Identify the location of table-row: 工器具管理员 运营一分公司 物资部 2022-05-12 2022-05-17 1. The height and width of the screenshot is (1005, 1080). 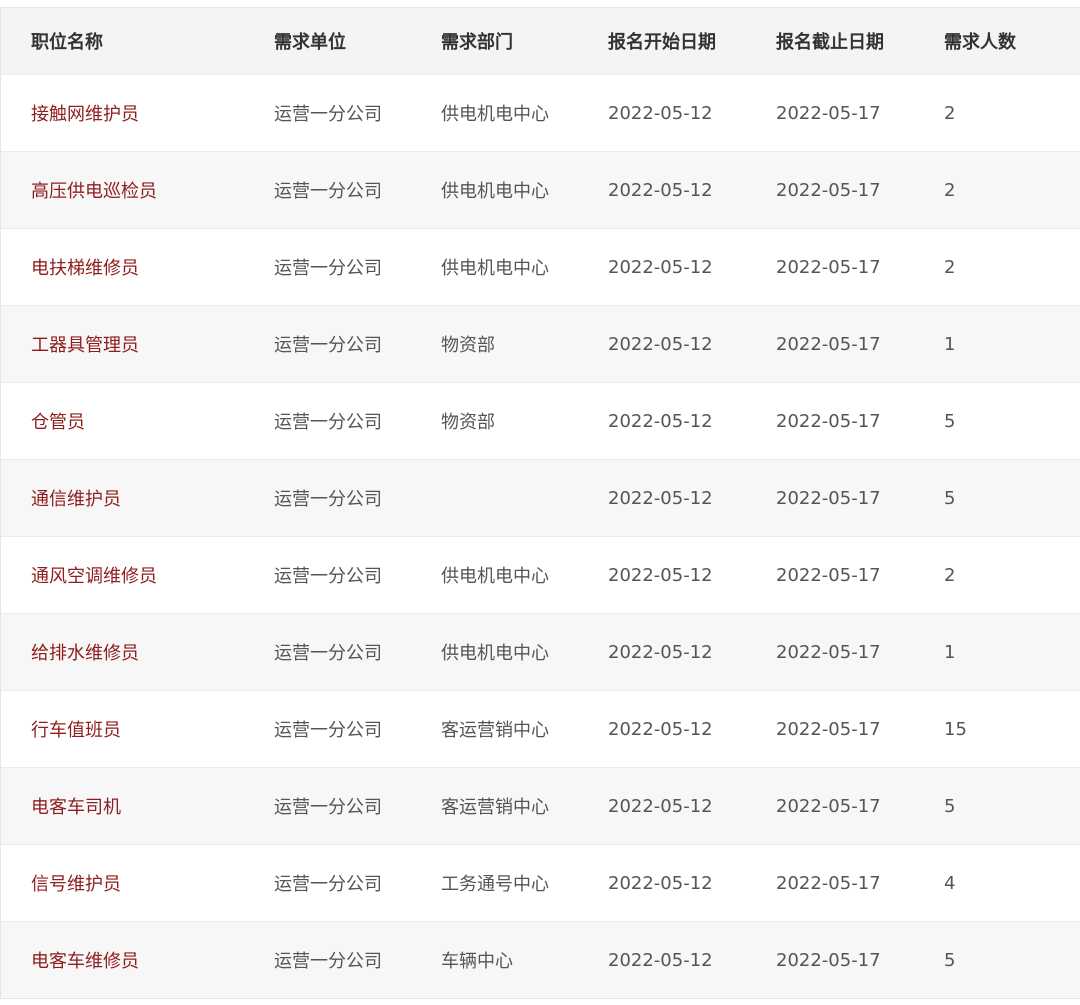
(540, 343).